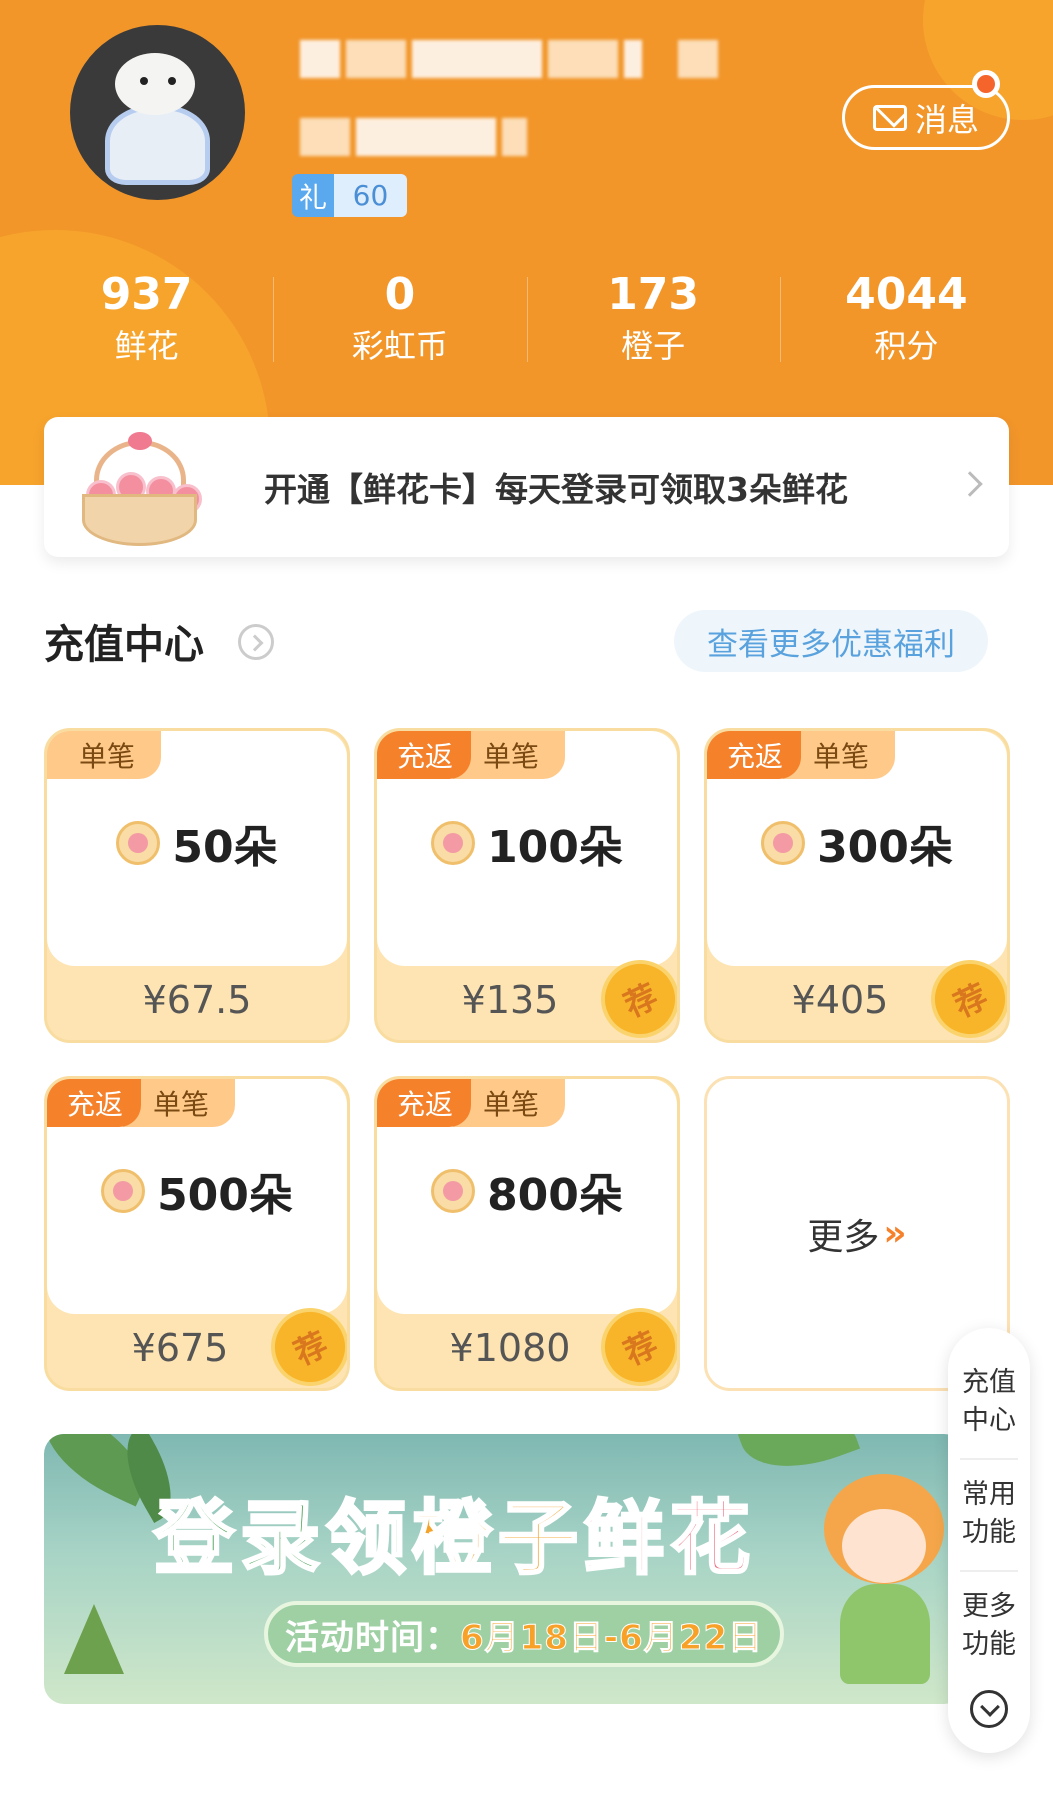 The width and height of the screenshot is (1053, 1793). What do you see at coordinates (556, 489) in the screenshot?
I see `flower-card-text: 开通【鲜花卡】每天登录可领取3朵鲜花` at bounding box center [556, 489].